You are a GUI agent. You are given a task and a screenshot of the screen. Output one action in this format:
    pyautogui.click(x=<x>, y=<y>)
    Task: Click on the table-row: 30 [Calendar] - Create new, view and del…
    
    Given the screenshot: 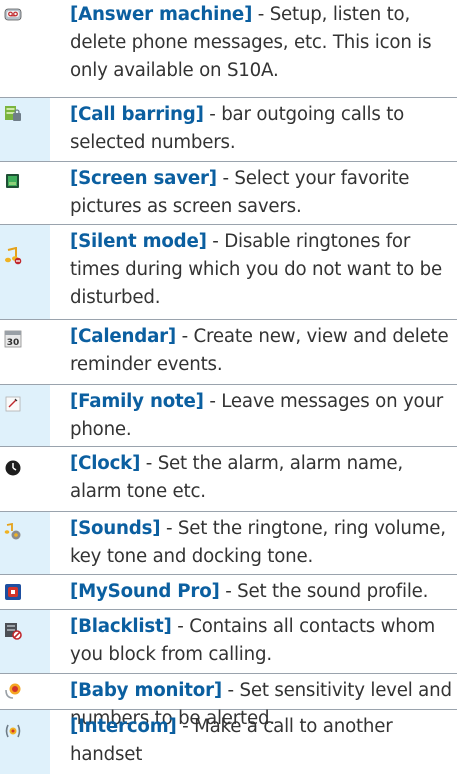 What is the action you would take?
    pyautogui.click(x=228, y=352)
    